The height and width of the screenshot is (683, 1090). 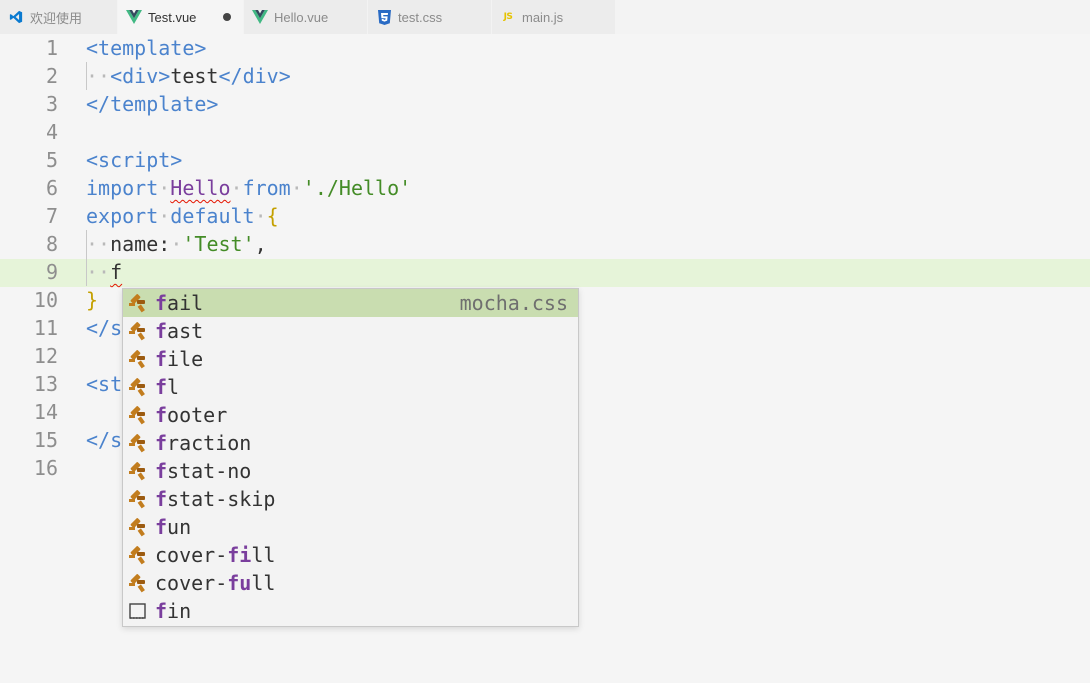 I want to click on suggestion-label: fstat-skip, so click(x=215, y=499).